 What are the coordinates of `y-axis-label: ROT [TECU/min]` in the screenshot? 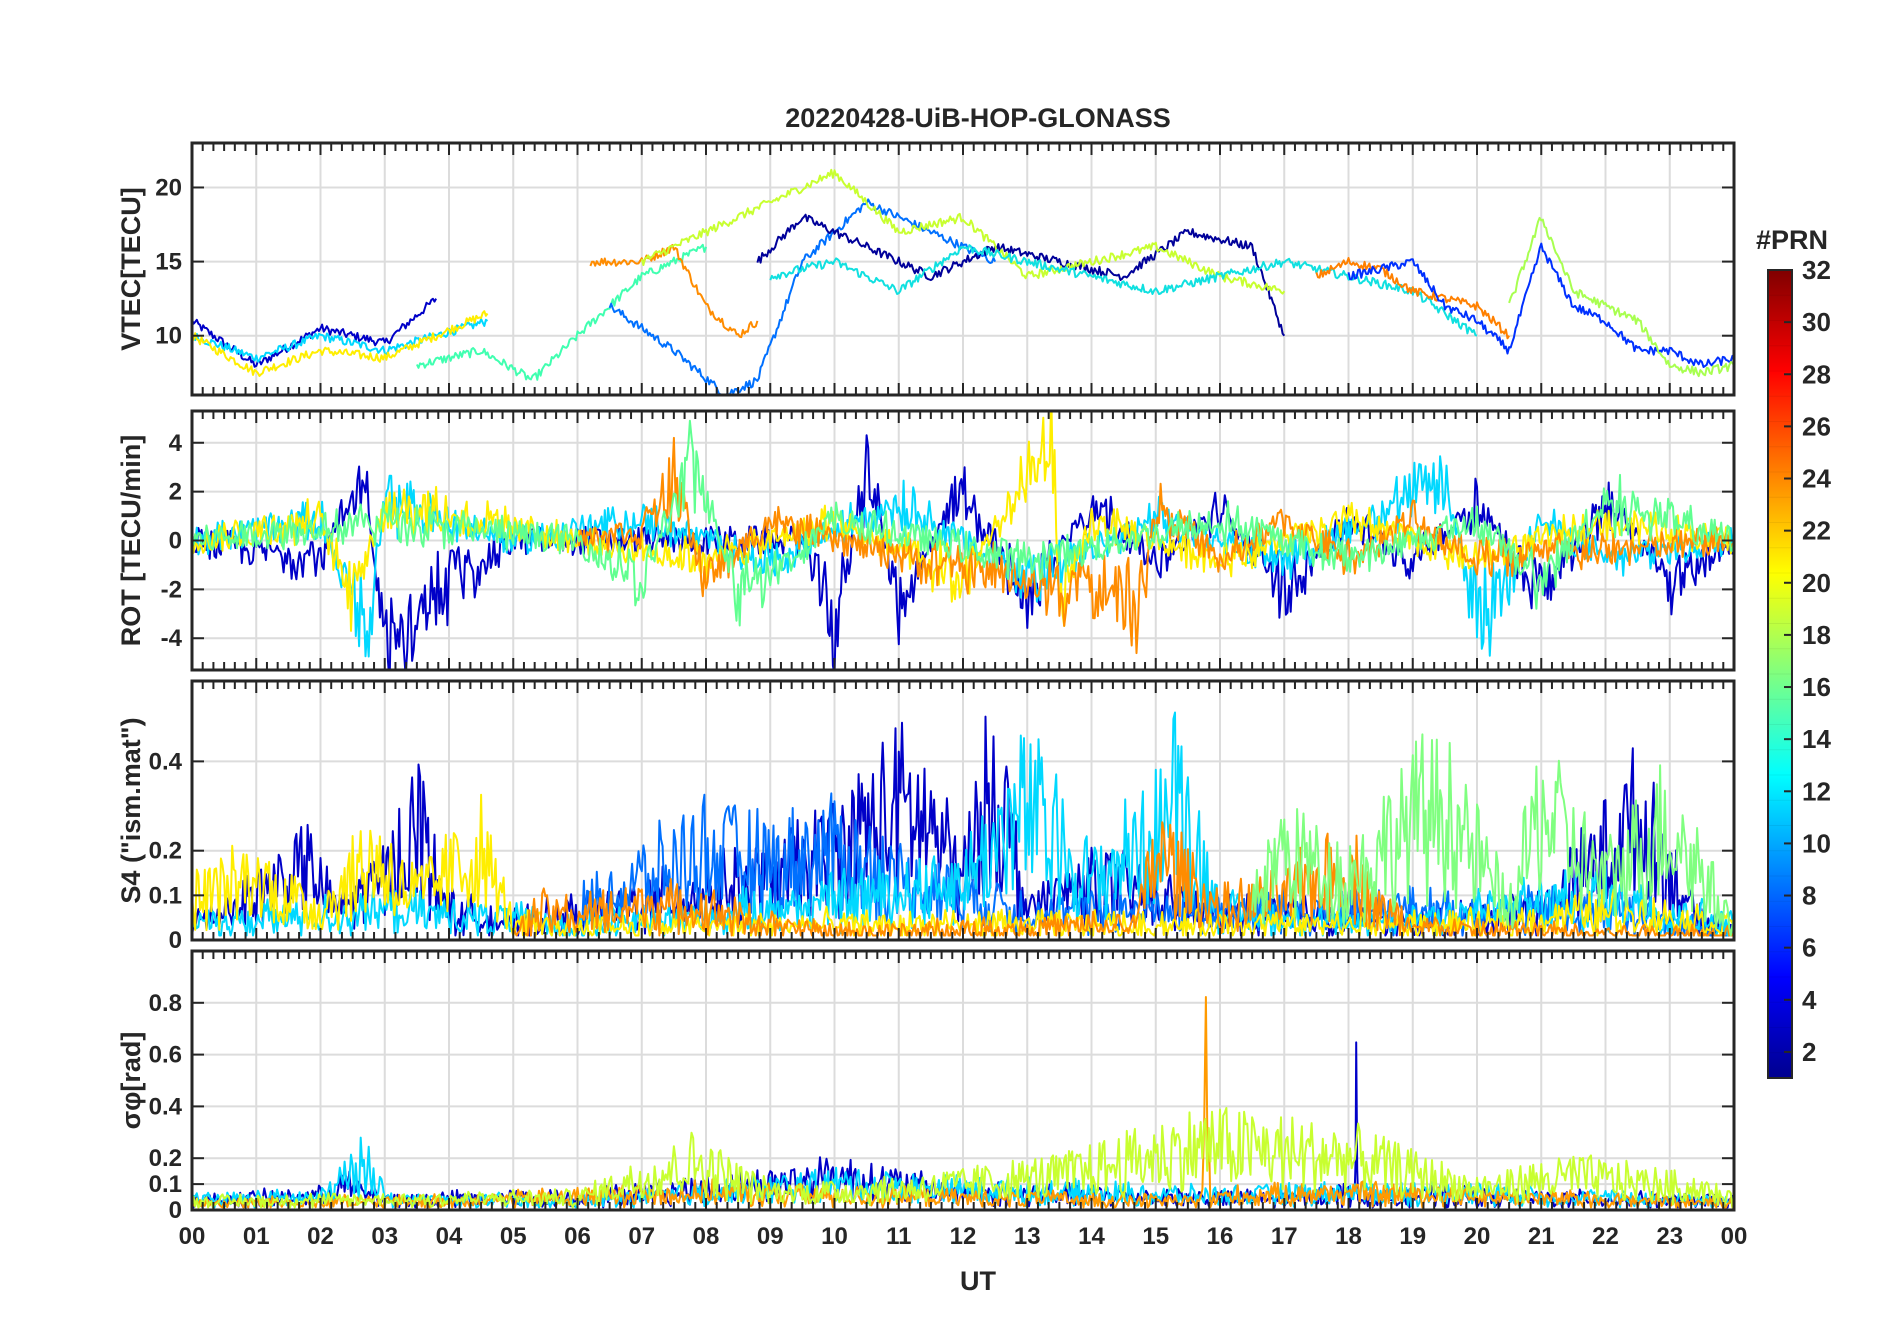 It's located at (131, 540).